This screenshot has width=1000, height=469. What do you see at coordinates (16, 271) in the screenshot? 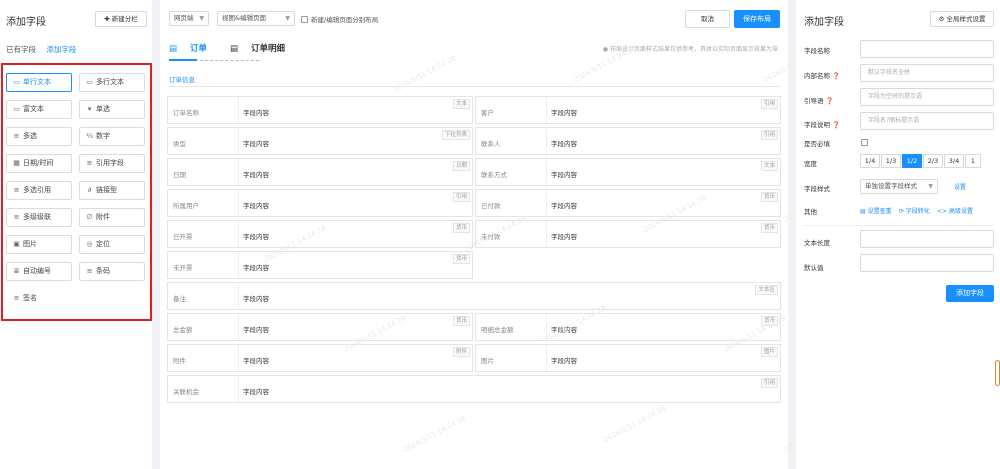
I see `field-type-icon: ≣` at bounding box center [16, 271].